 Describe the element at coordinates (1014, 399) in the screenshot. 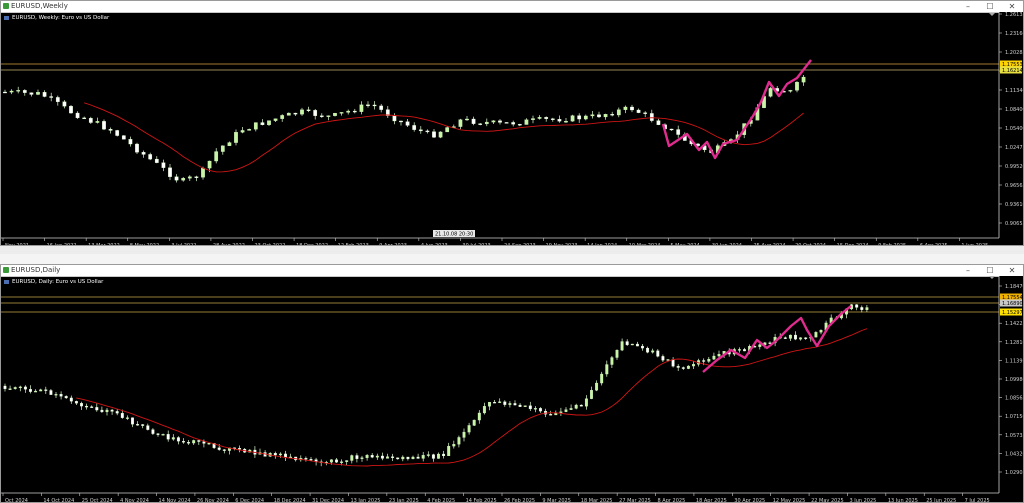

I see `price-tick-label: 1.08565` at that location.